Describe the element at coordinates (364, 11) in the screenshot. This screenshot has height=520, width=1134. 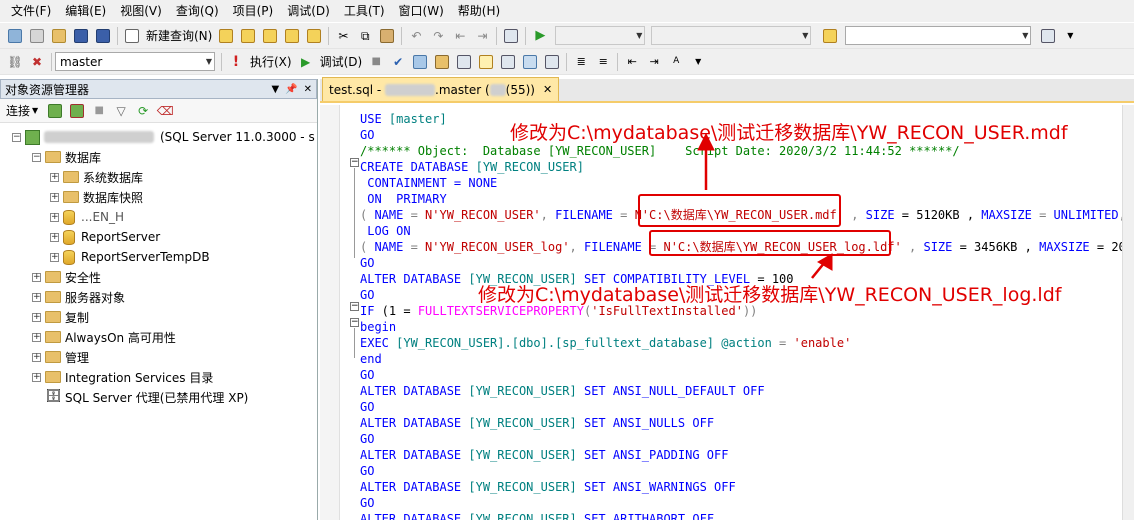
I see `menu-tools: 工具(T)` at that location.